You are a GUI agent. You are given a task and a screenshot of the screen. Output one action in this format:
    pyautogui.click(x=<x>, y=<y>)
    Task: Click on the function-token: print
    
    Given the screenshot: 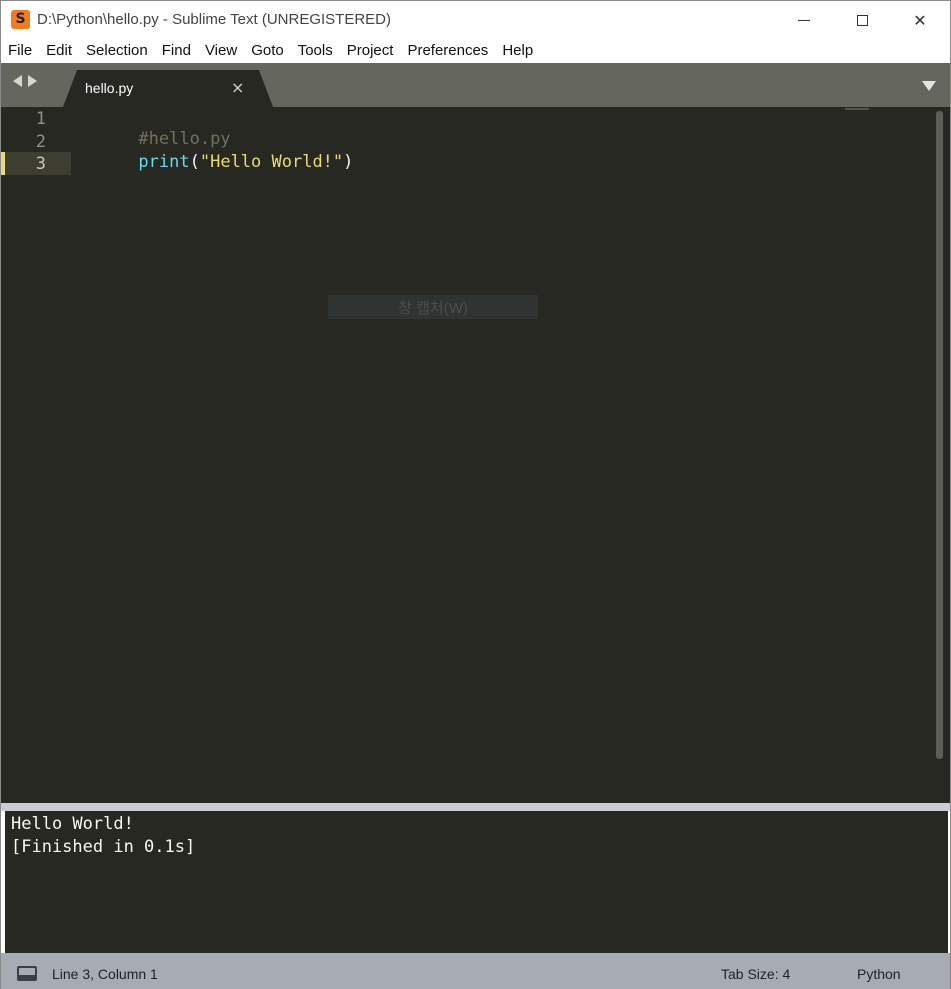 What is the action you would take?
    pyautogui.click(x=164, y=162)
    